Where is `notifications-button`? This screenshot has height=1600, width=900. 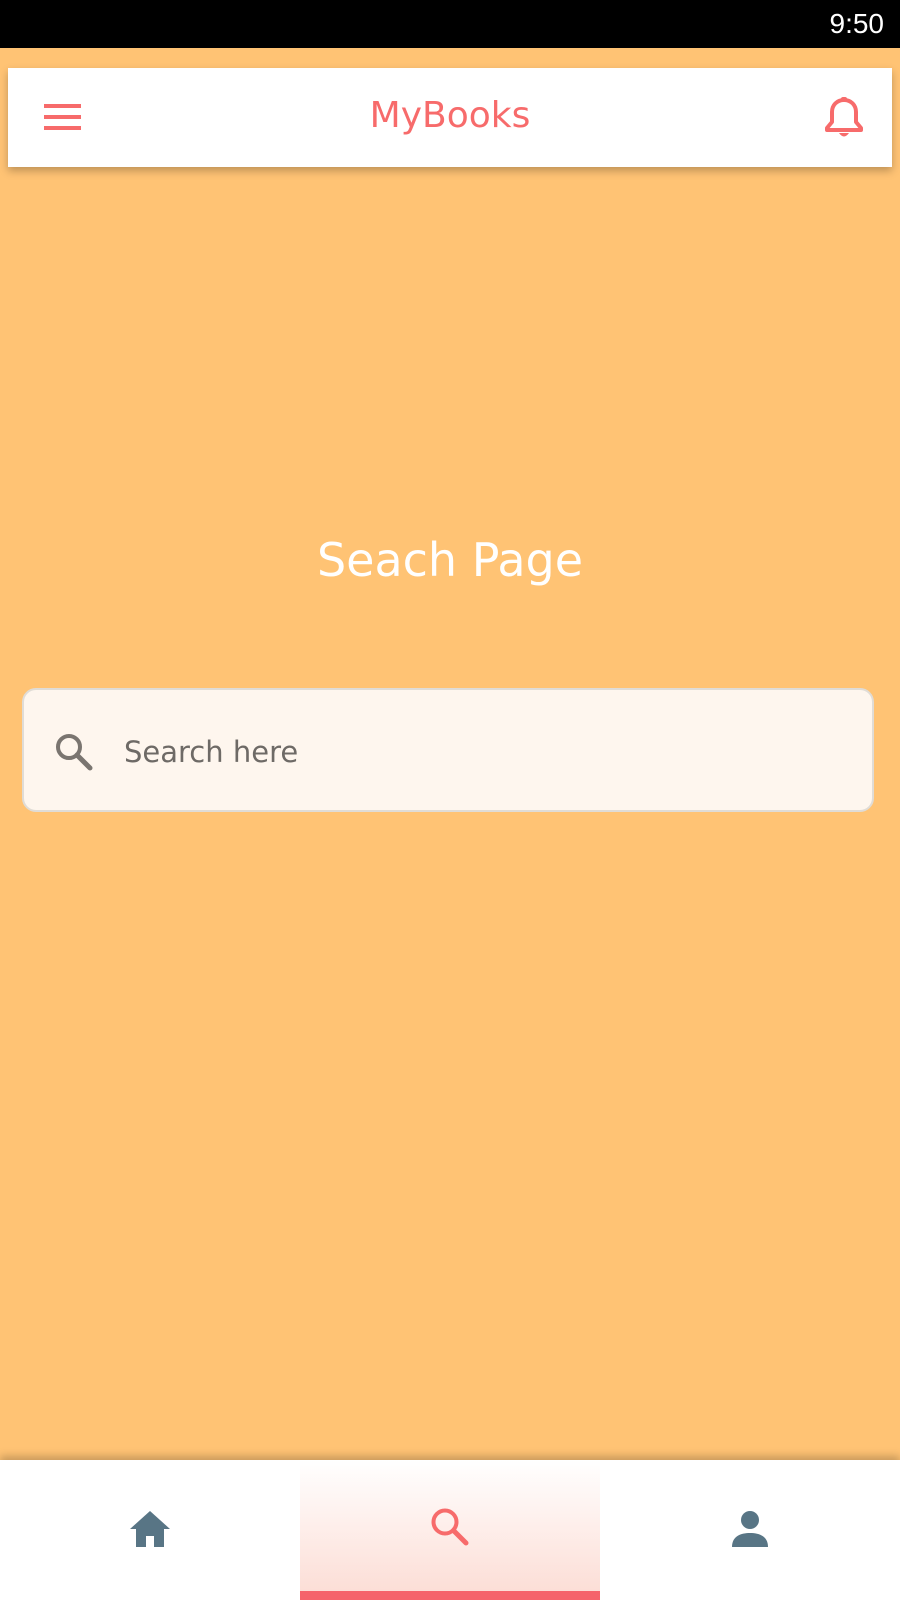 notifications-button is located at coordinates (844, 118).